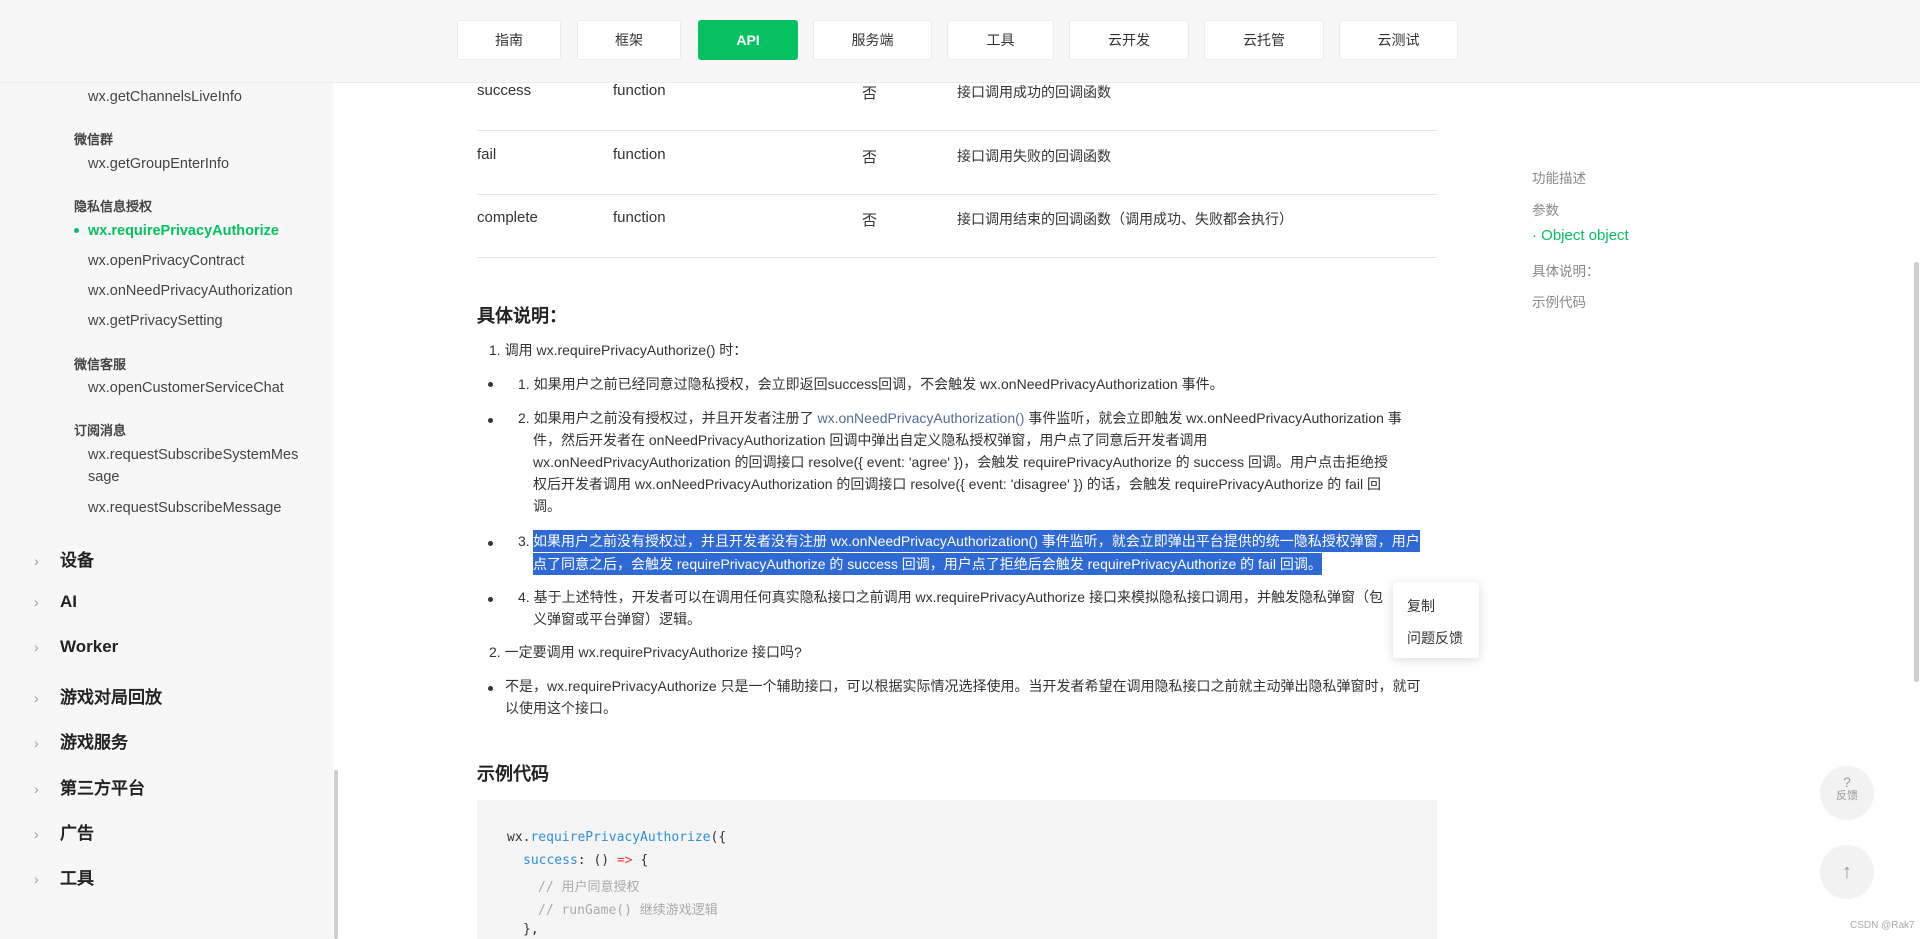 The image size is (1920, 939). What do you see at coordinates (509, 40) in the screenshot?
I see `tab-guide: 指南` at bounding box center [509, 40].